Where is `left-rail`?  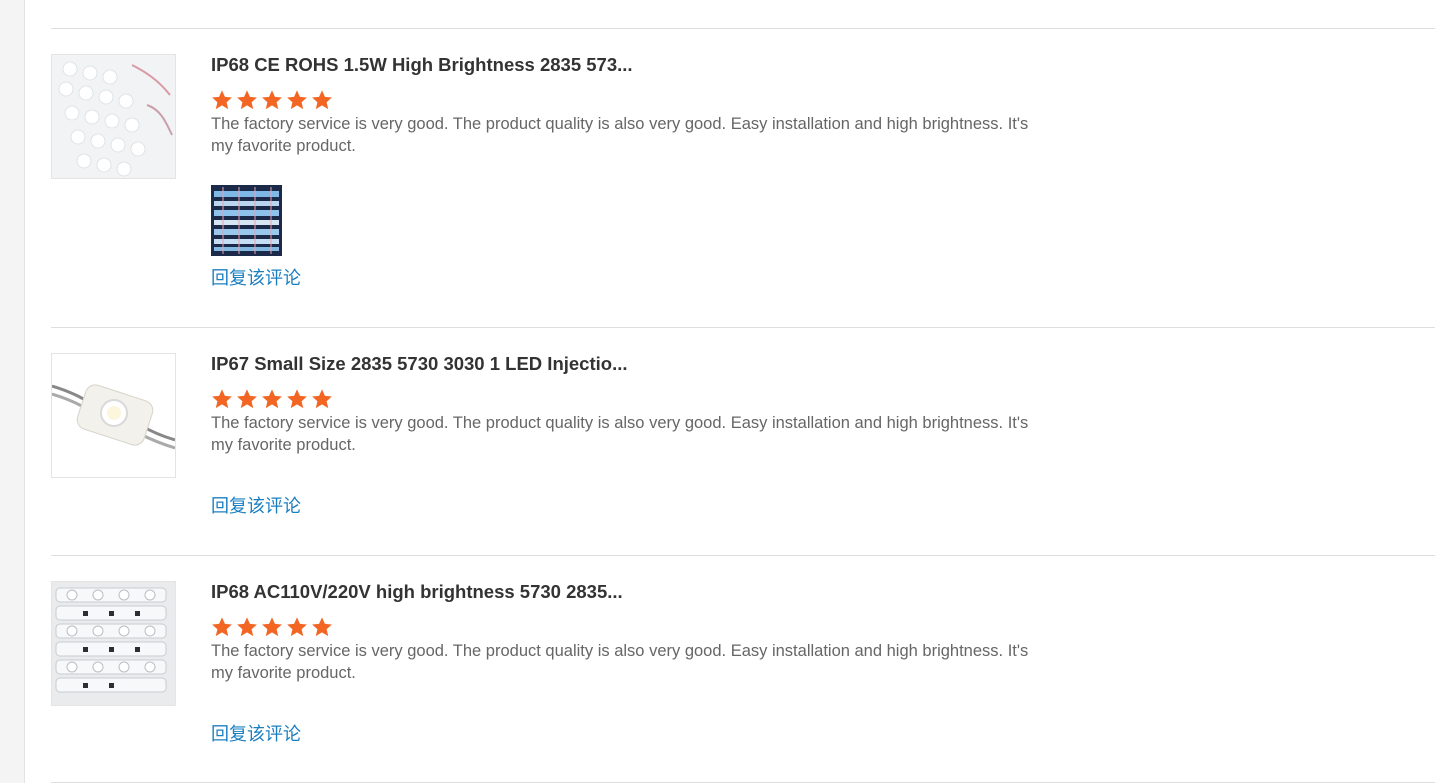
left-rail is located at coordinates (12, 391).